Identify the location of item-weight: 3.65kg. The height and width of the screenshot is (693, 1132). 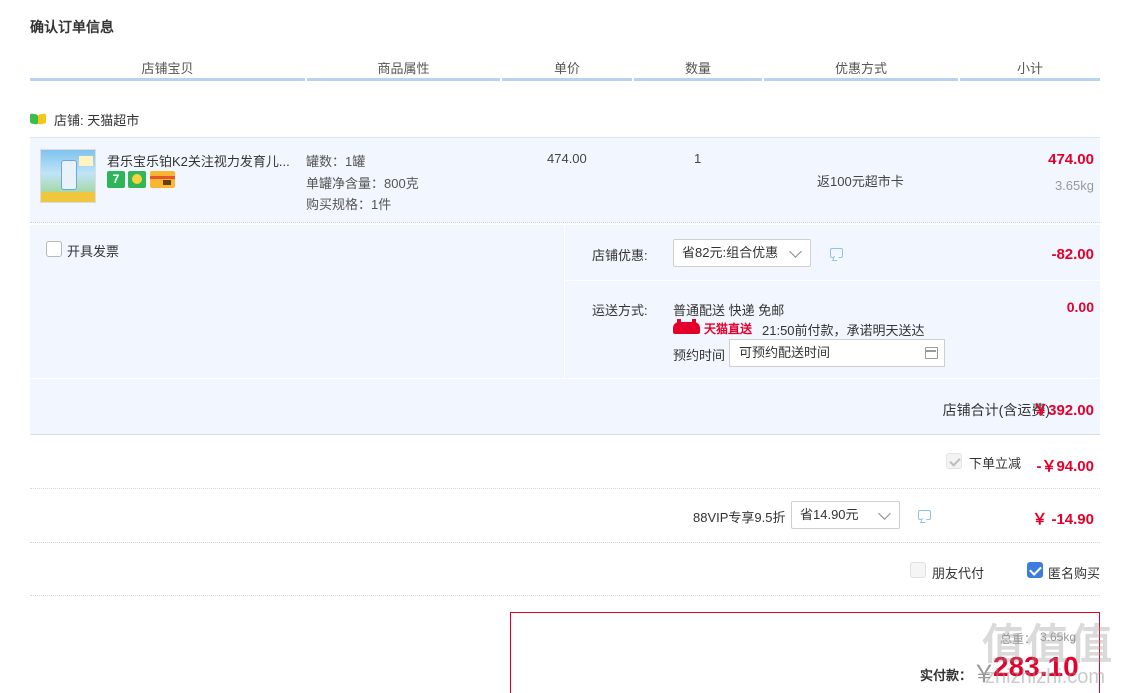
(1074, 185).